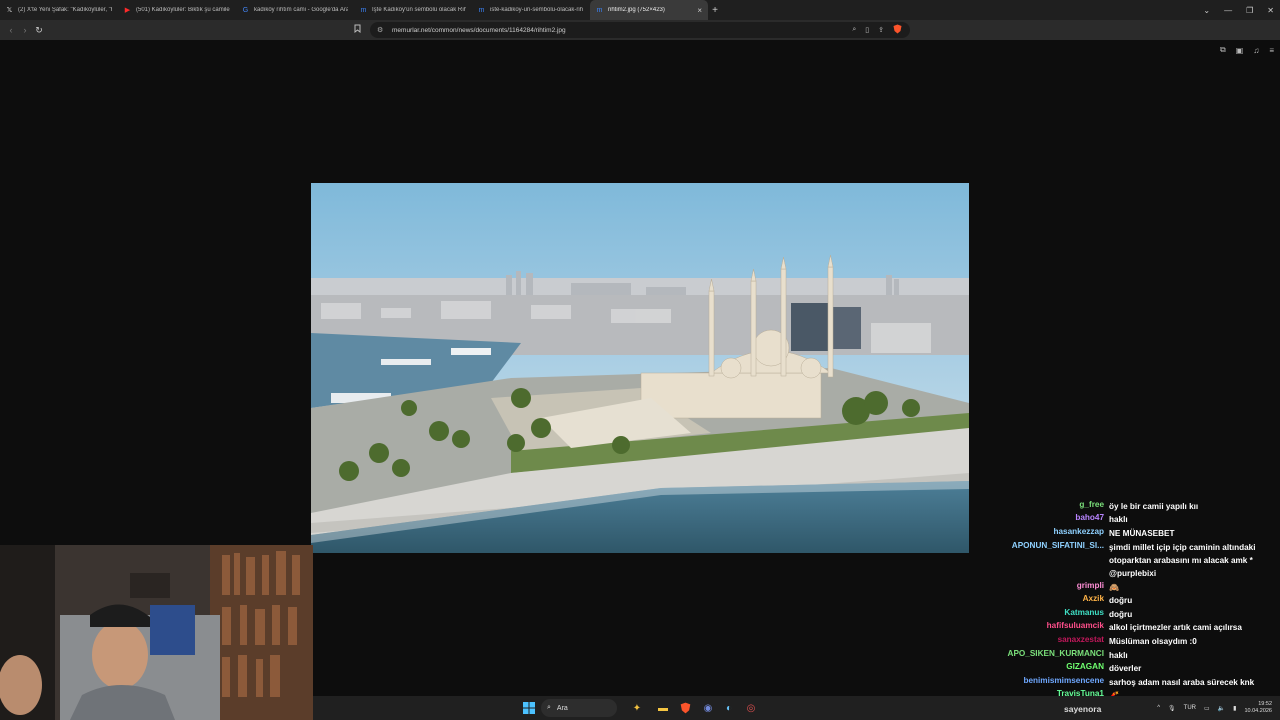  What do you see at coordinates (1270, 10) in the screenshot?
I see `close-window-button: ✕` at bounding box center [1270, 10].